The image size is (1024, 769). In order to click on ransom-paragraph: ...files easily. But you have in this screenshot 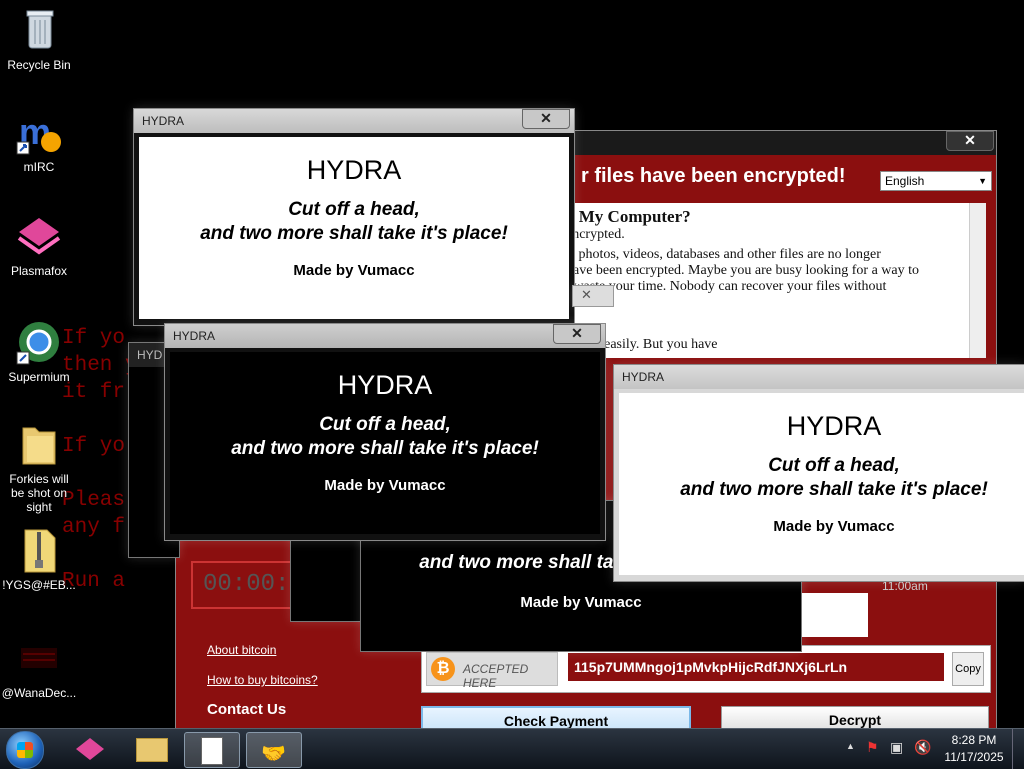, I will do `click(642, 344)`.